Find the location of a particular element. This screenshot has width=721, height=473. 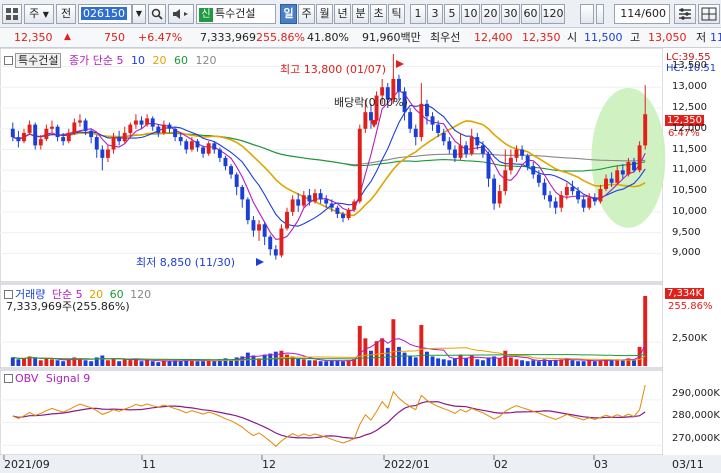

bar-count-value: 114 is located at coordinates (631, 13).